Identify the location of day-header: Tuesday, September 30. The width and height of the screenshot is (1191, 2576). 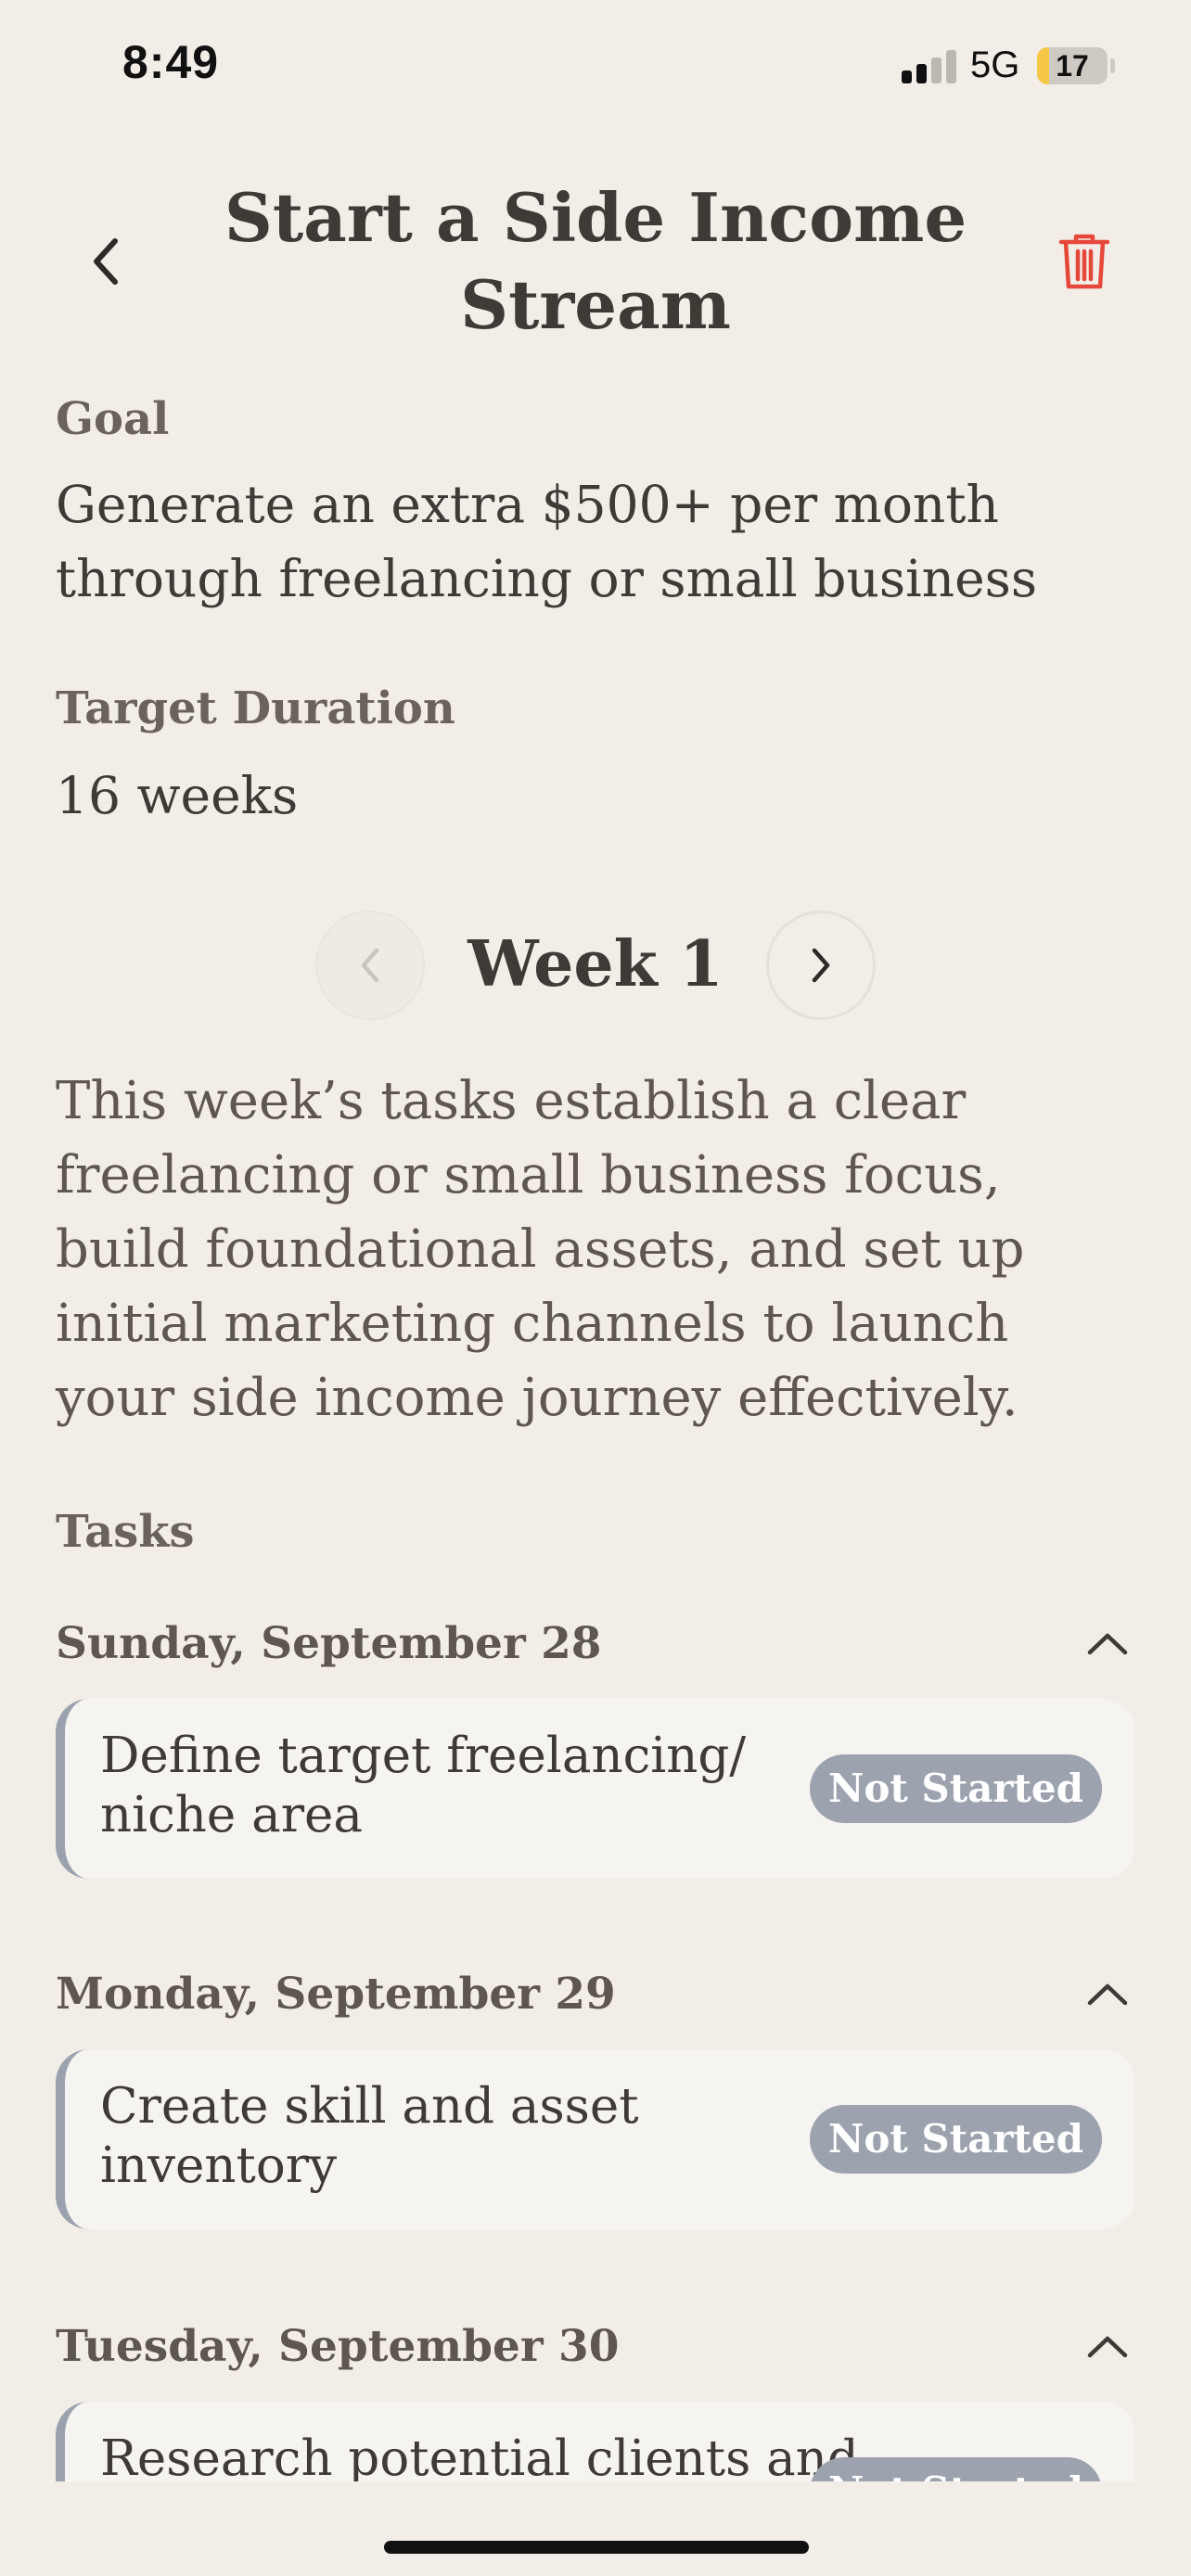
(595, 2346).